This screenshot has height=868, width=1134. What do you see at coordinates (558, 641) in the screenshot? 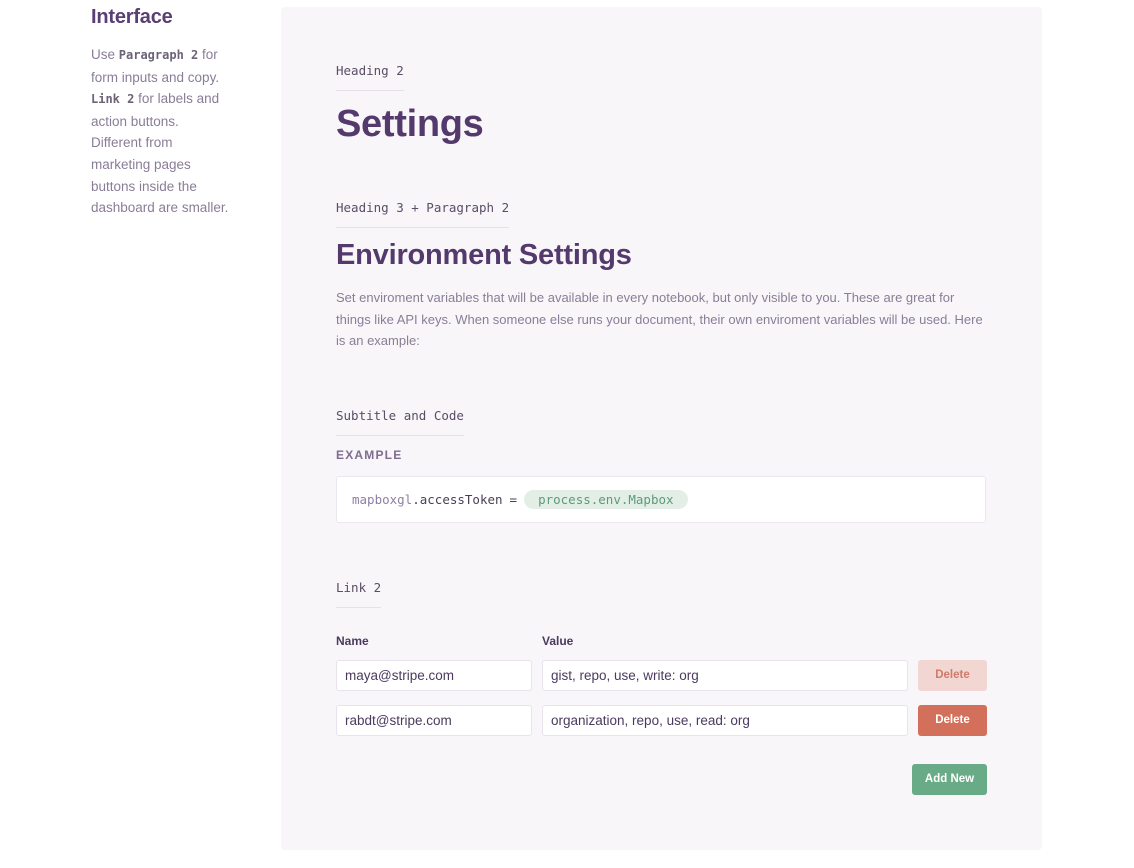
I see `value-column-header: Value` at bounding box center [558, 641].